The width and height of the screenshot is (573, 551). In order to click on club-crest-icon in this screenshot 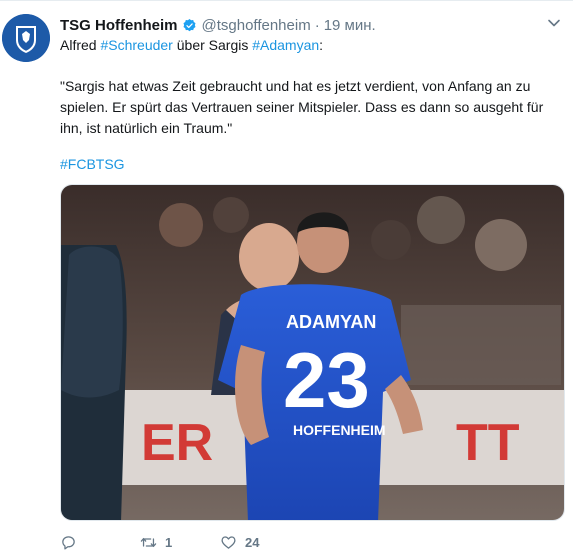, I will do `click(26, 38)`.